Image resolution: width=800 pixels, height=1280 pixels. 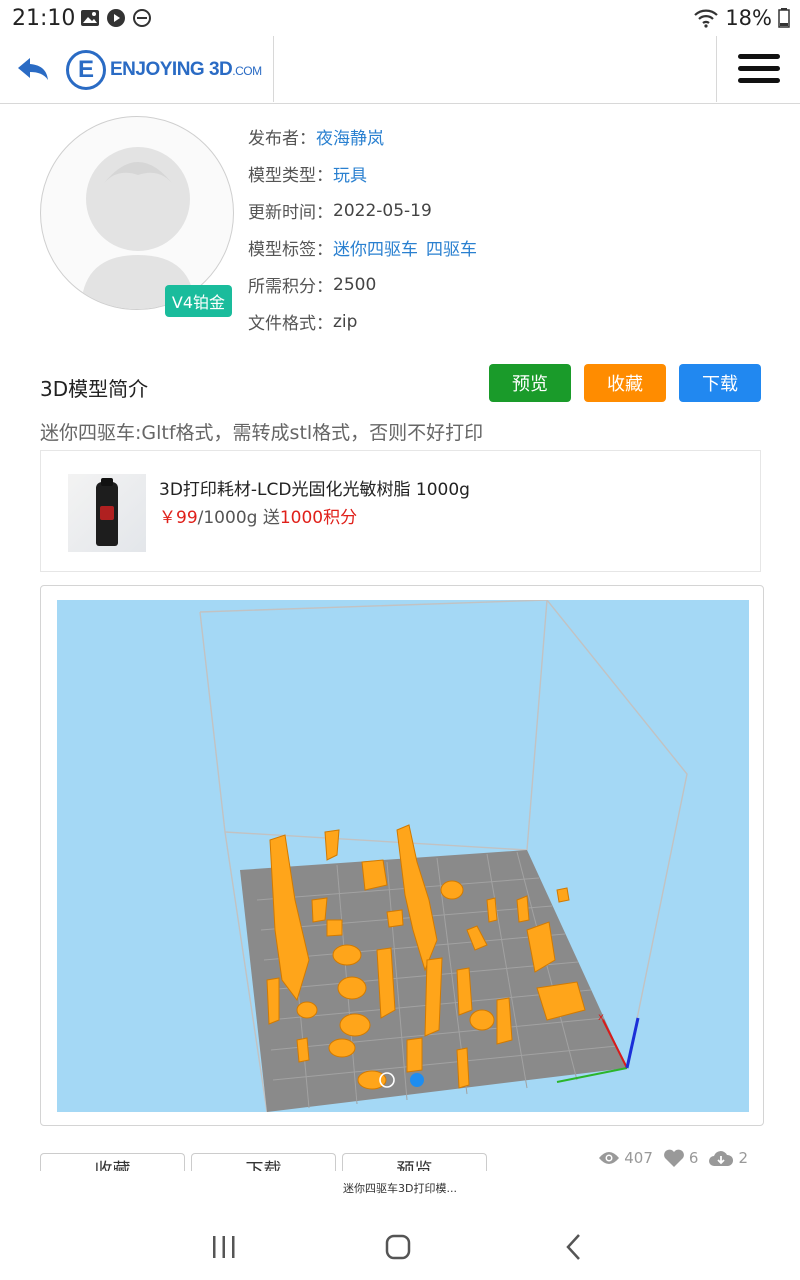 I want to click on tab-favorite: 收藏, so click(x=112, y=1162).